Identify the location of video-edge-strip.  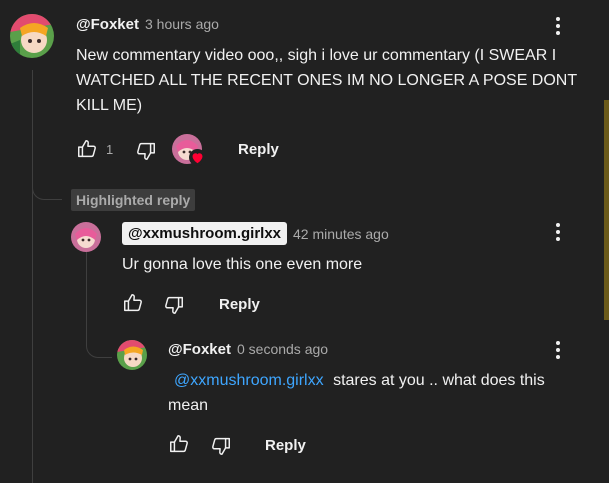
(606, 210).